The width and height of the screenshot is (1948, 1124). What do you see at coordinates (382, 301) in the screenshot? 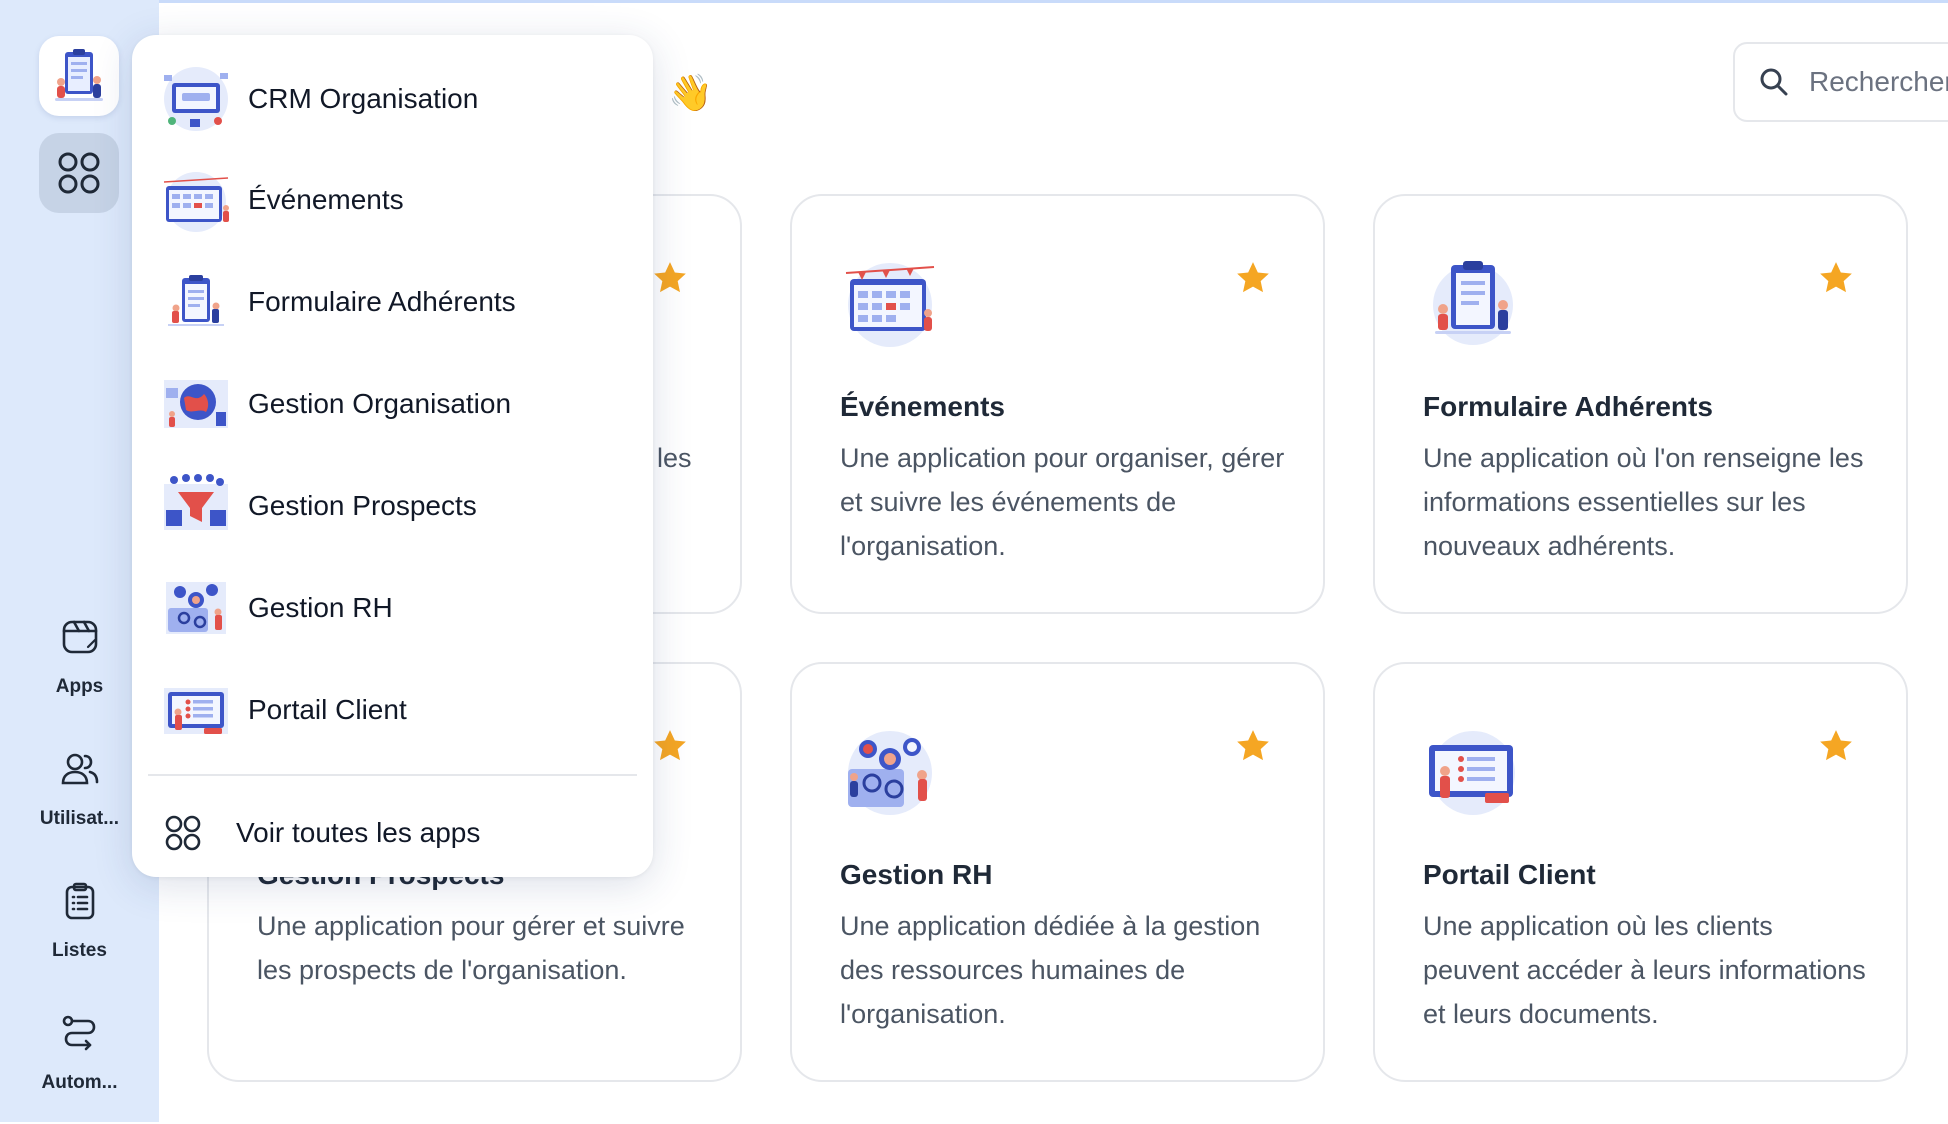
I see `dropdown-item-label: Formulaire Adhérents` at bounding box center [382, 301].